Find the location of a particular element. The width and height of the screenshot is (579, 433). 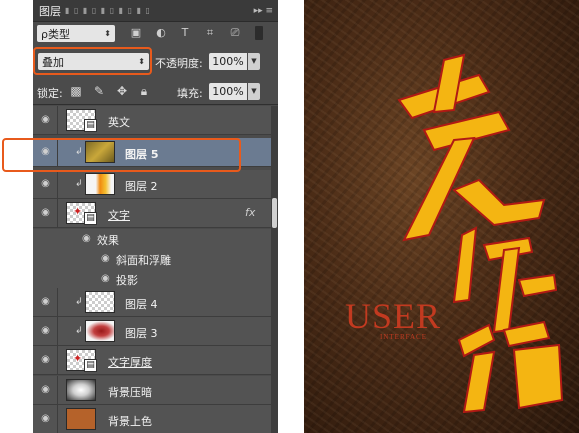

lock-bar: 锁定: ▩ ✎ ✥ 🔒︎ 填充: 100% ▼ is located at coordinates (155, 91).